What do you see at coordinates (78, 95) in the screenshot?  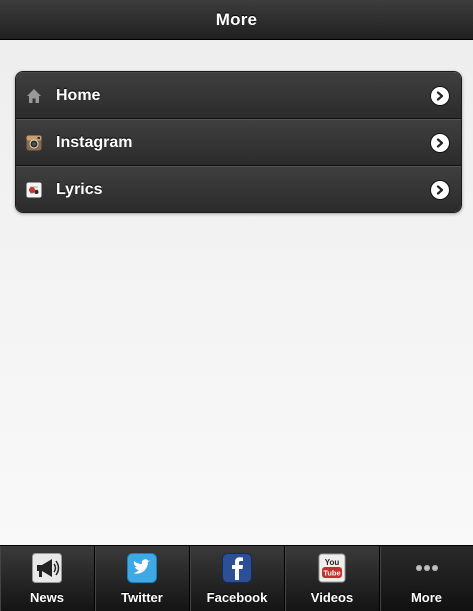 I see `menu-item-label: Home` at bounding box center [78, 95].